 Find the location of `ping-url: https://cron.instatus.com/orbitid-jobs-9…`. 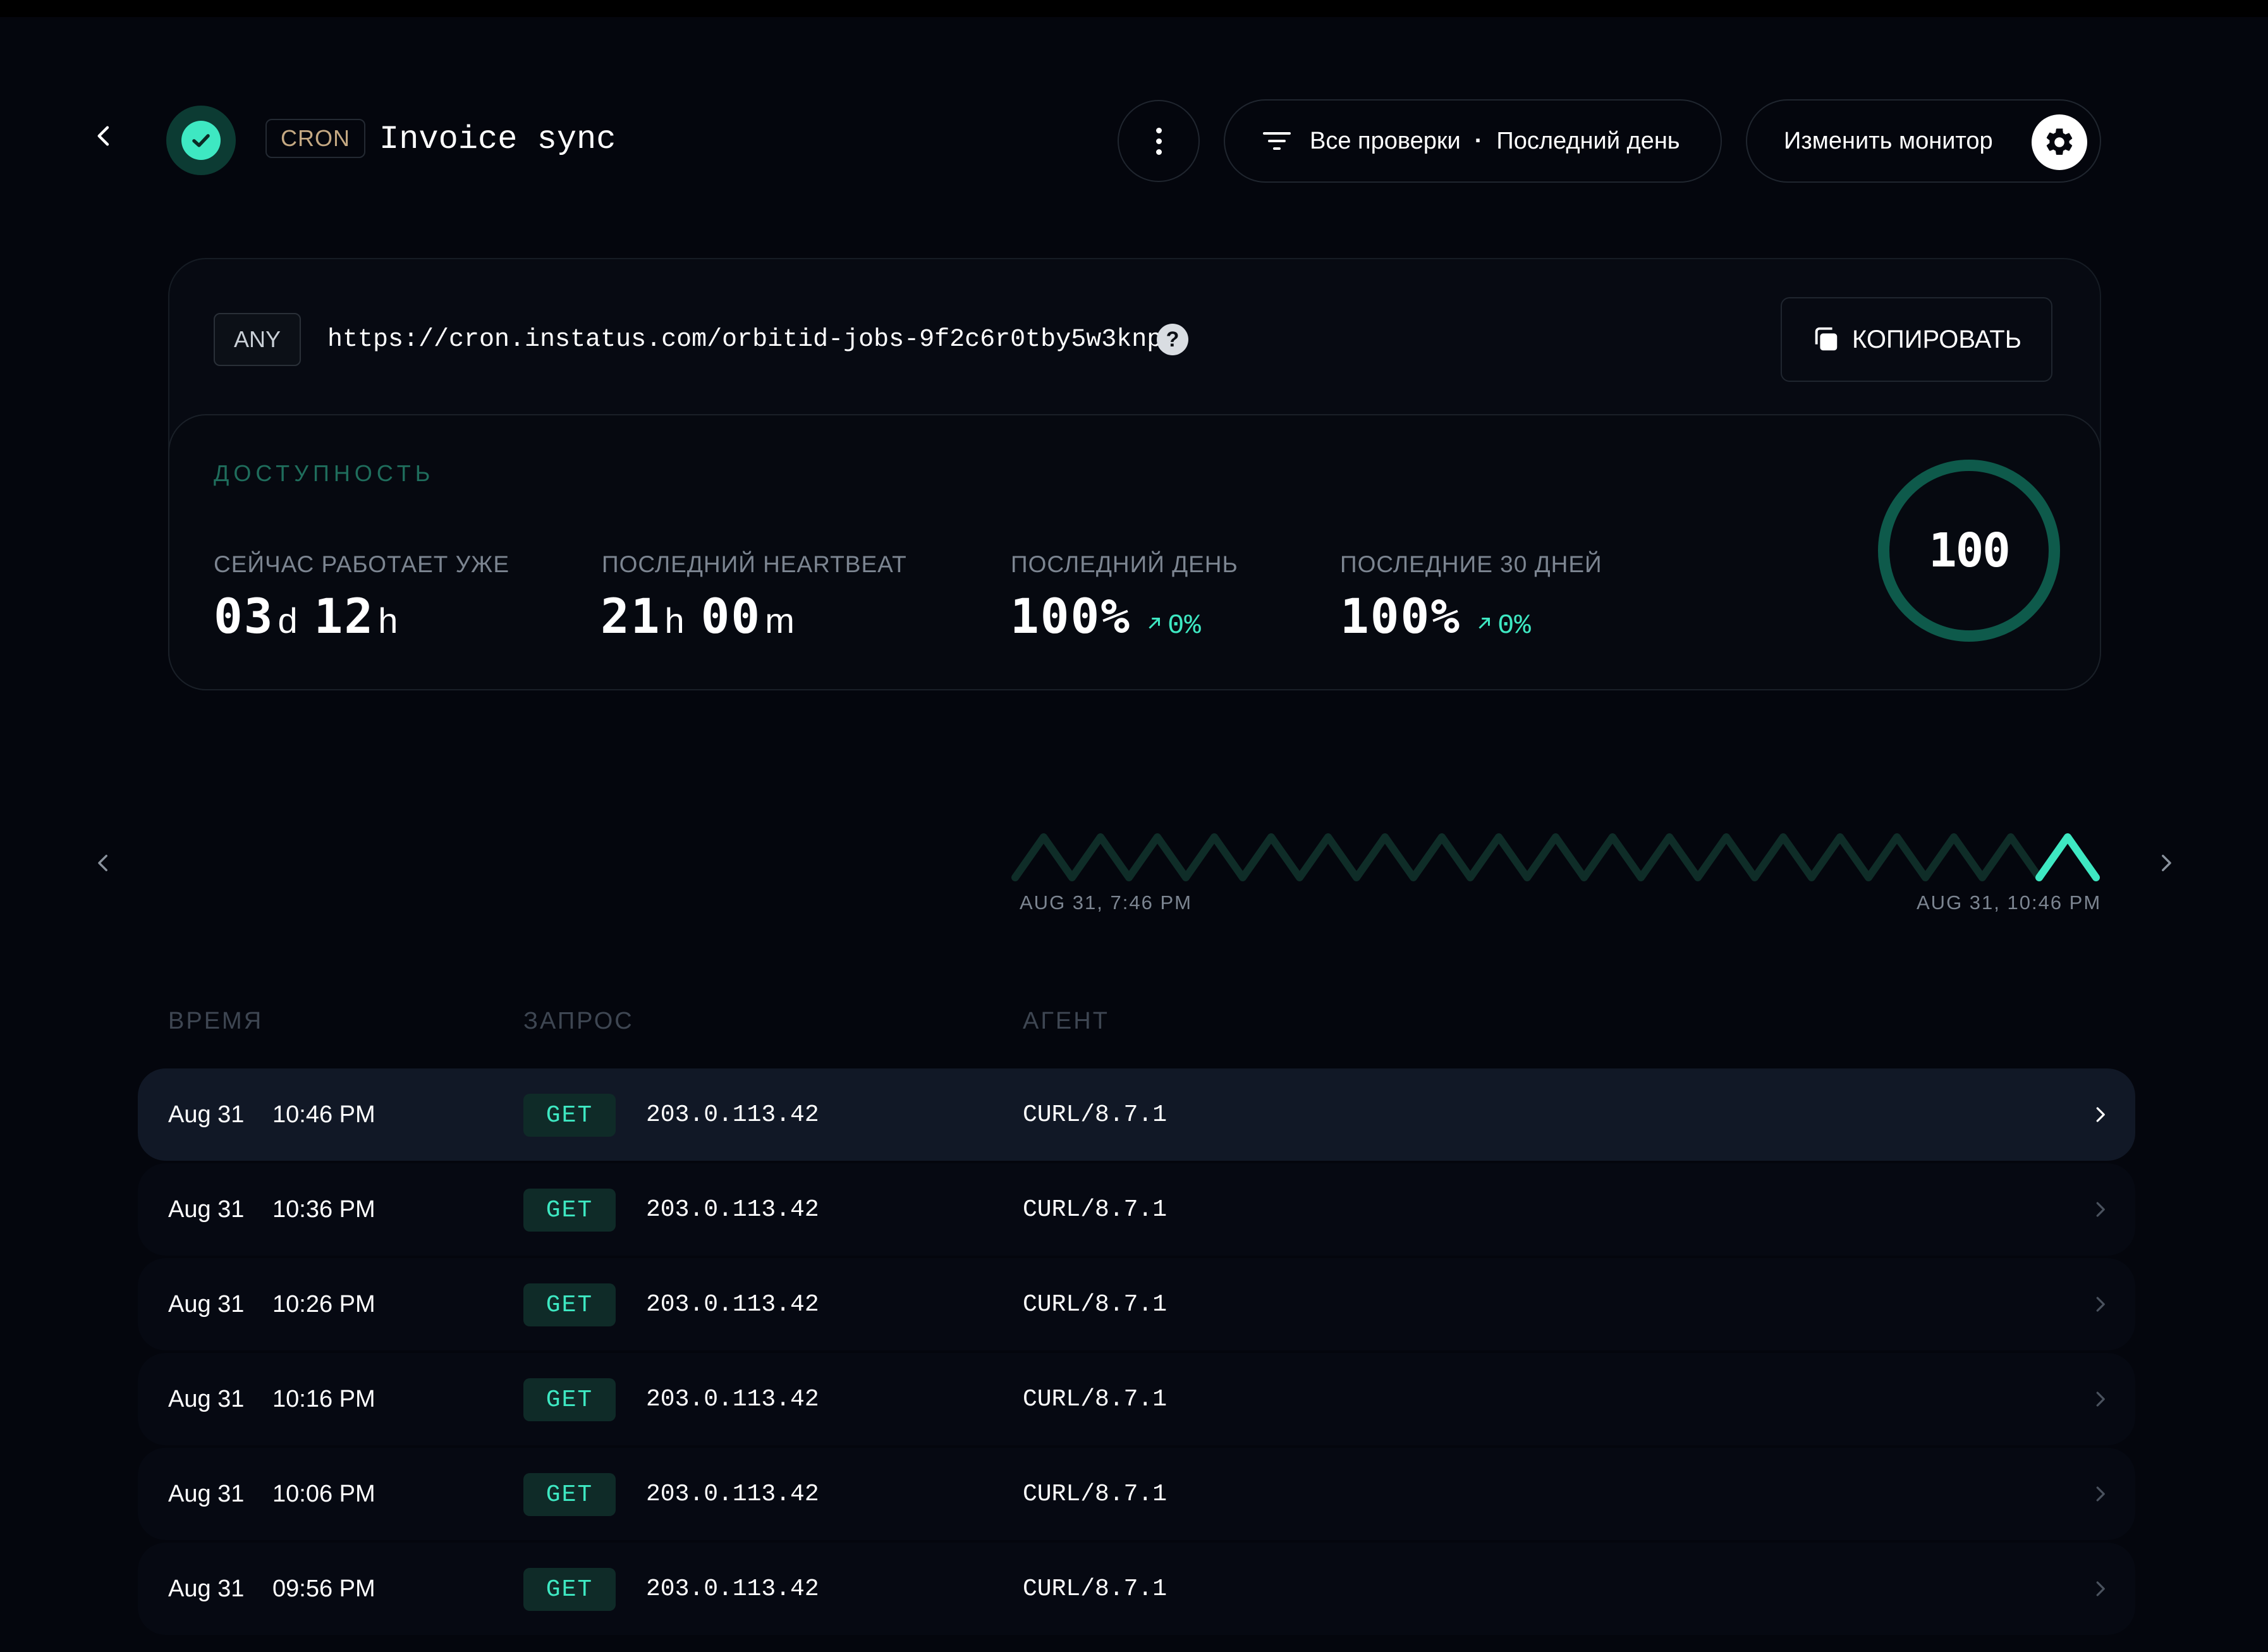

ping-url: https://cron.instatus.com/orbitid-jobs-9… is located at coordinates (745, 339).